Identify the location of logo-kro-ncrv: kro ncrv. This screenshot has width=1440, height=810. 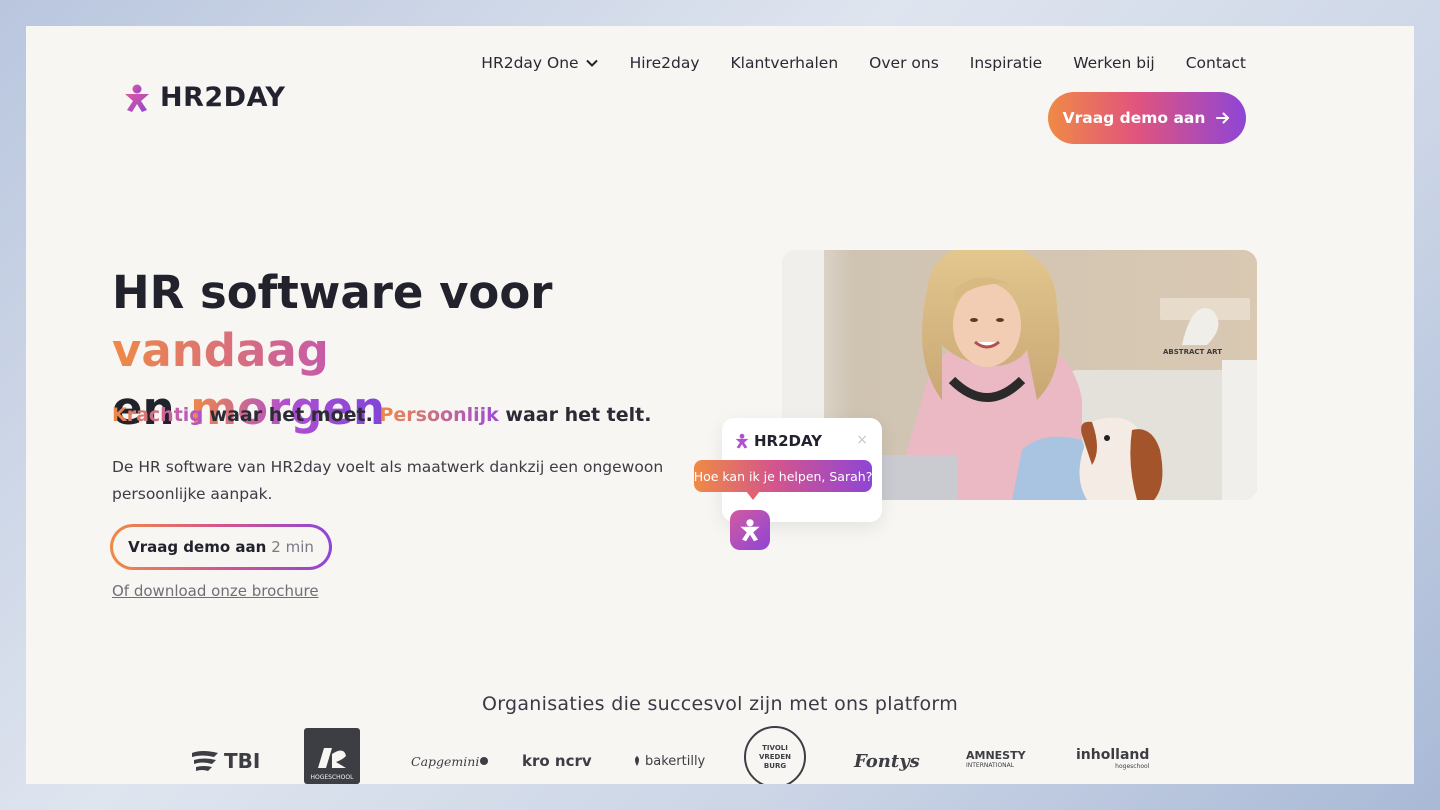
(557, 761).